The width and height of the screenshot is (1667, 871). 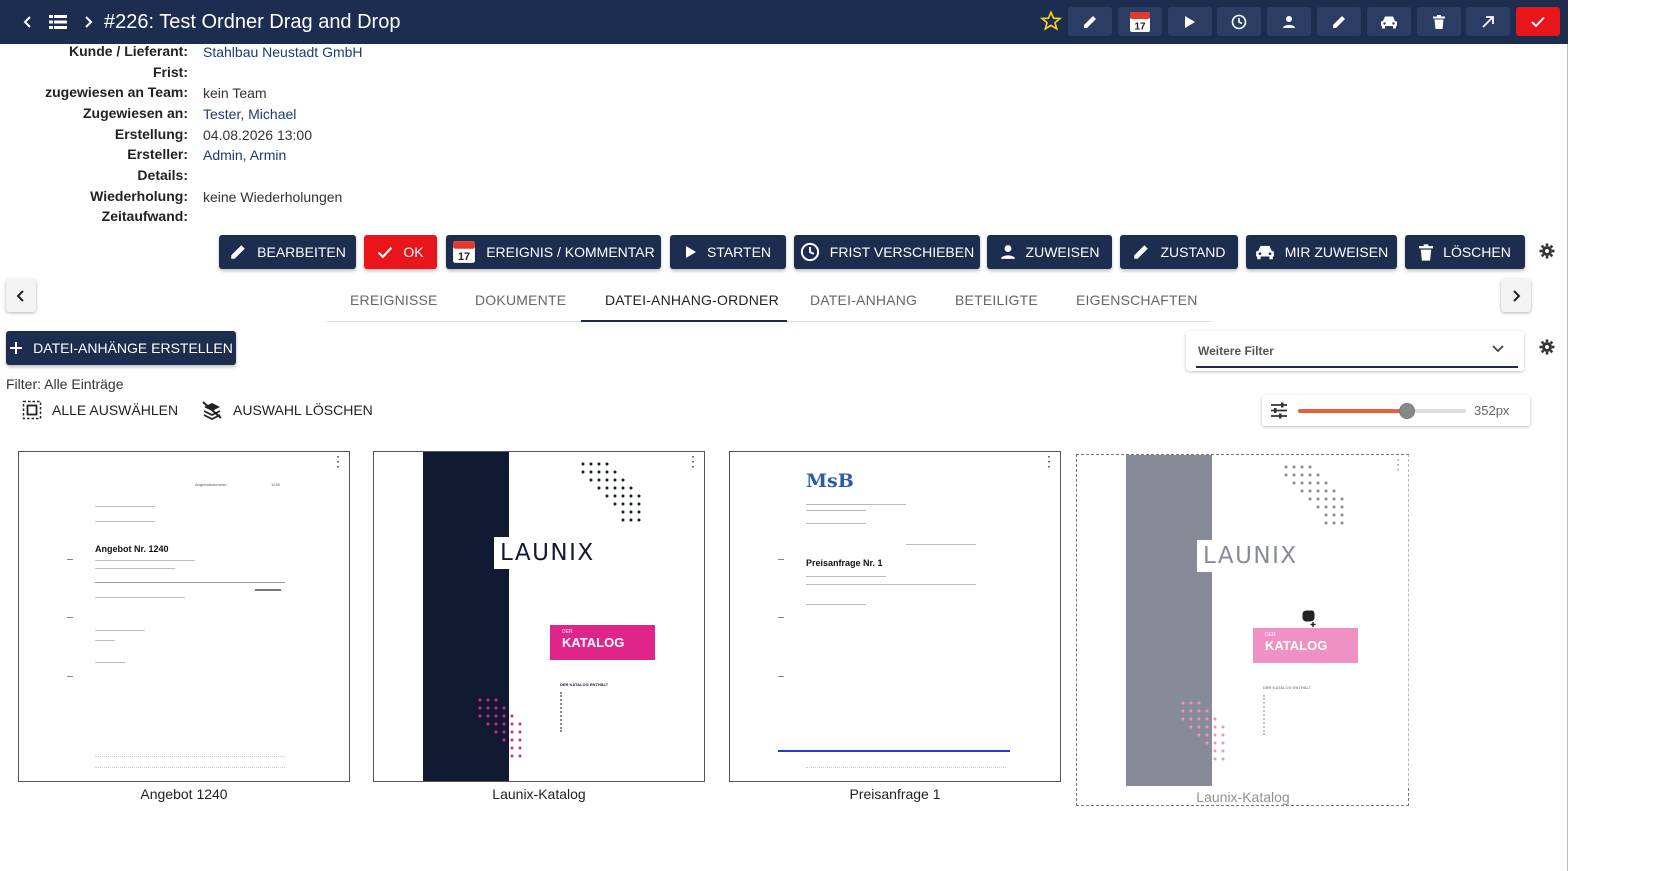 I want to click on arrow-up-right-icon, so click(x=1488, y=21).